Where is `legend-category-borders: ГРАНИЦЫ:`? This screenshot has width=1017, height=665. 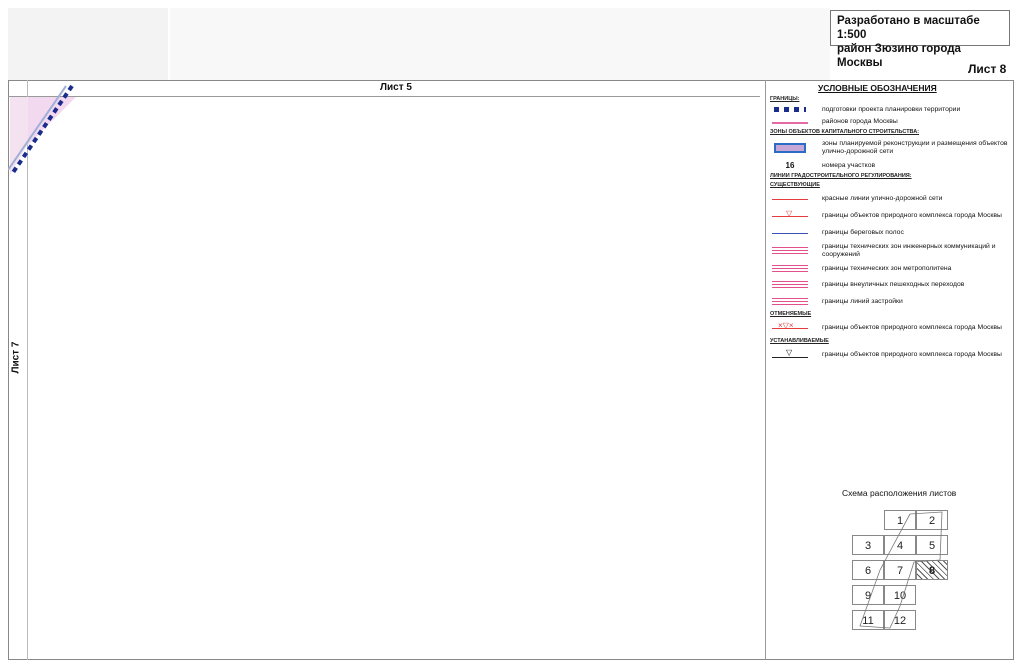 legend-category-borders: ГРАНИЦЫ: is located at coordinates (785, 99).